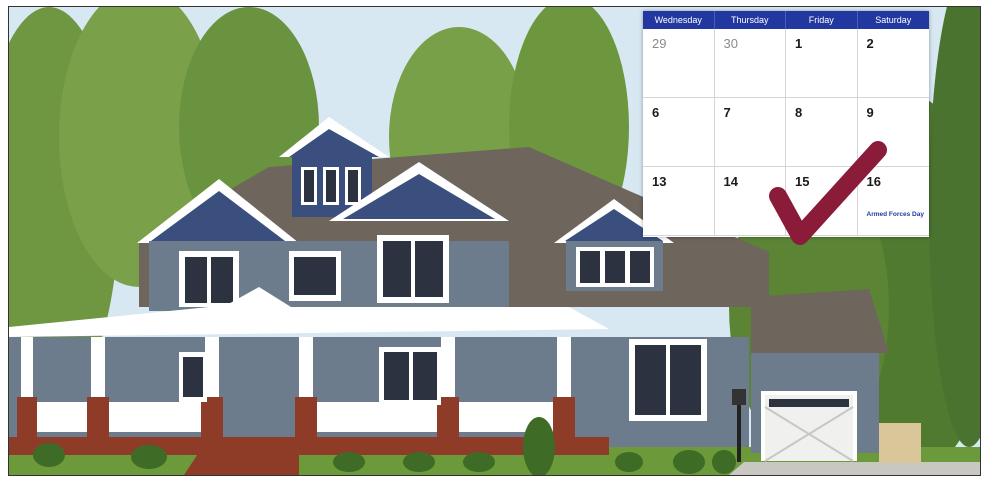 This screenshot has width=987, height=480. What do you see at coordinates (900, 443) in the screenshot?
I see `lattice` at bounding box center [900, 443].